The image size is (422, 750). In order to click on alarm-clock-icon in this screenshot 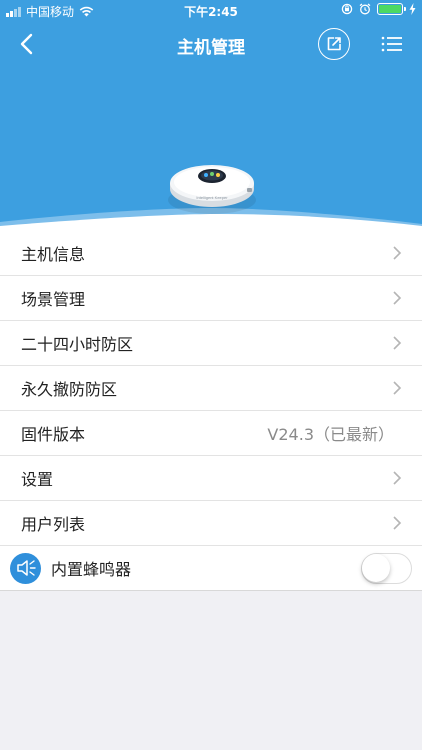, I will do `click(365, 9)`.